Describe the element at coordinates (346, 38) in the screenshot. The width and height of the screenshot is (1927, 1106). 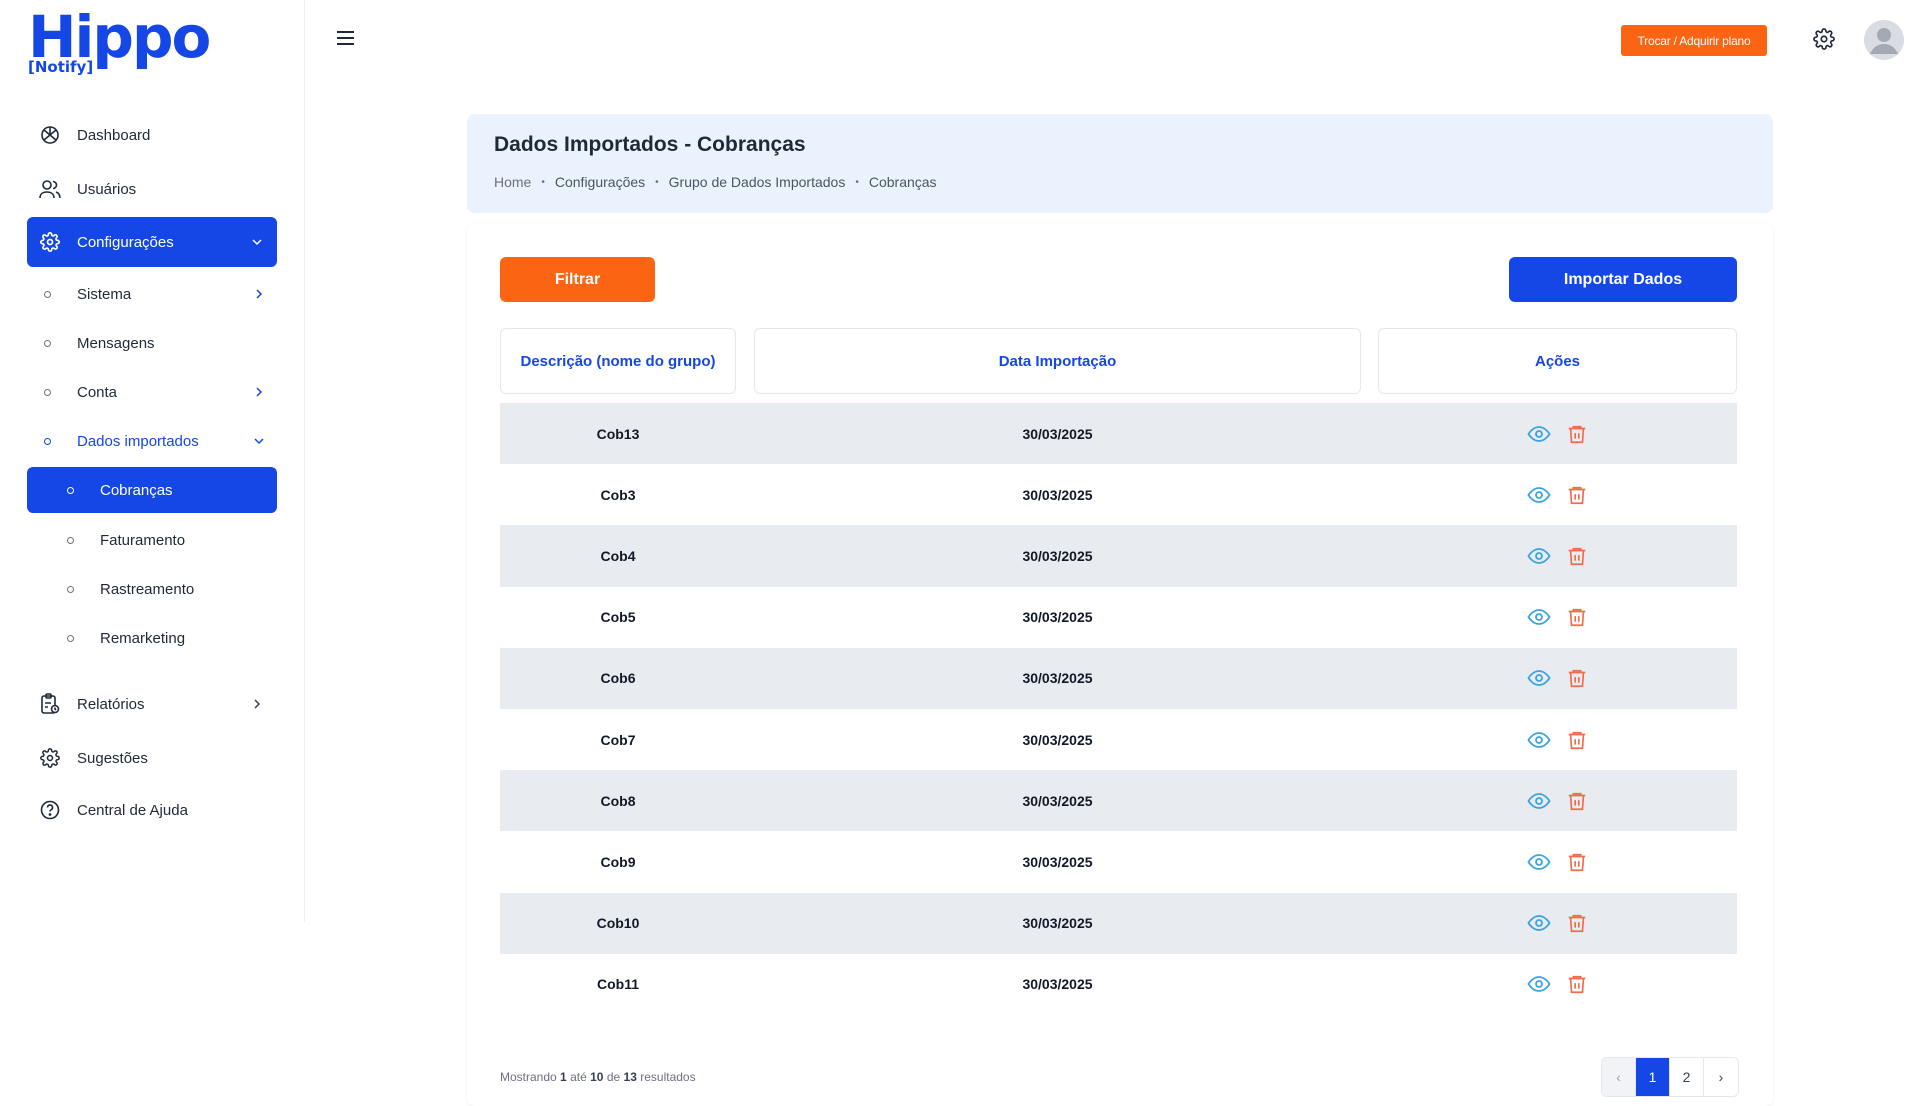
I see `menu-toggle-icon` at that location.